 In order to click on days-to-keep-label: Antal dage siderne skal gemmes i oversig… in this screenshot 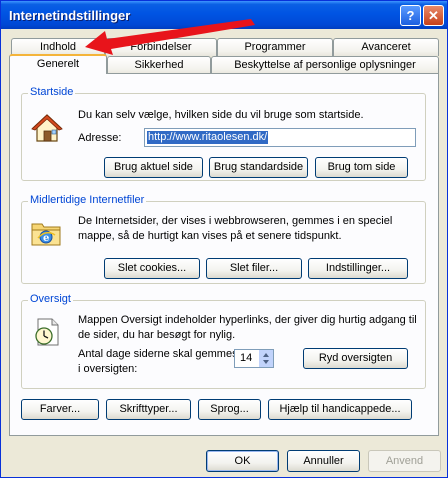, I will do `click(158, 361)`.